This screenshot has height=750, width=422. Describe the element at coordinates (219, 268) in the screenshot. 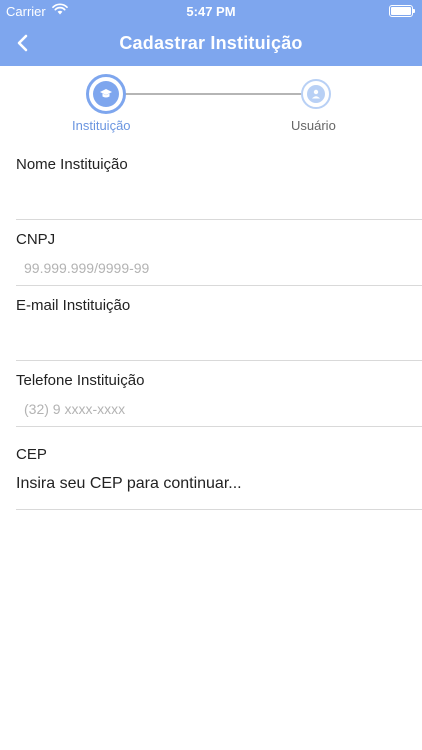

I see `cnpj-input` at that location.